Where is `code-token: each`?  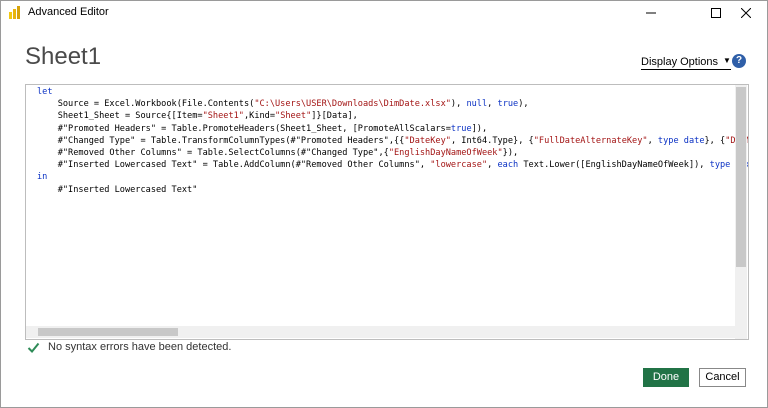
code-token: each is located at coordinates (508, 165).